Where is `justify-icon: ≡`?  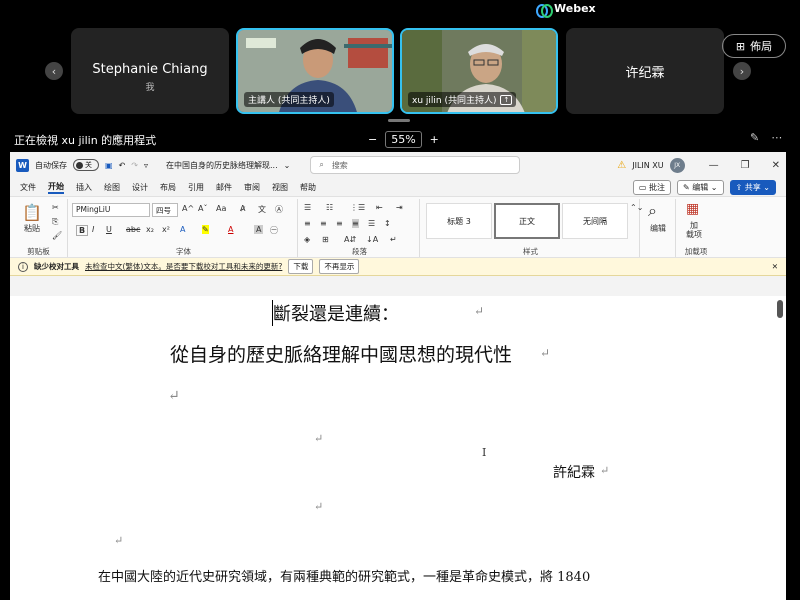 justify-icon: ≡ is located at coordinates (355, 223).